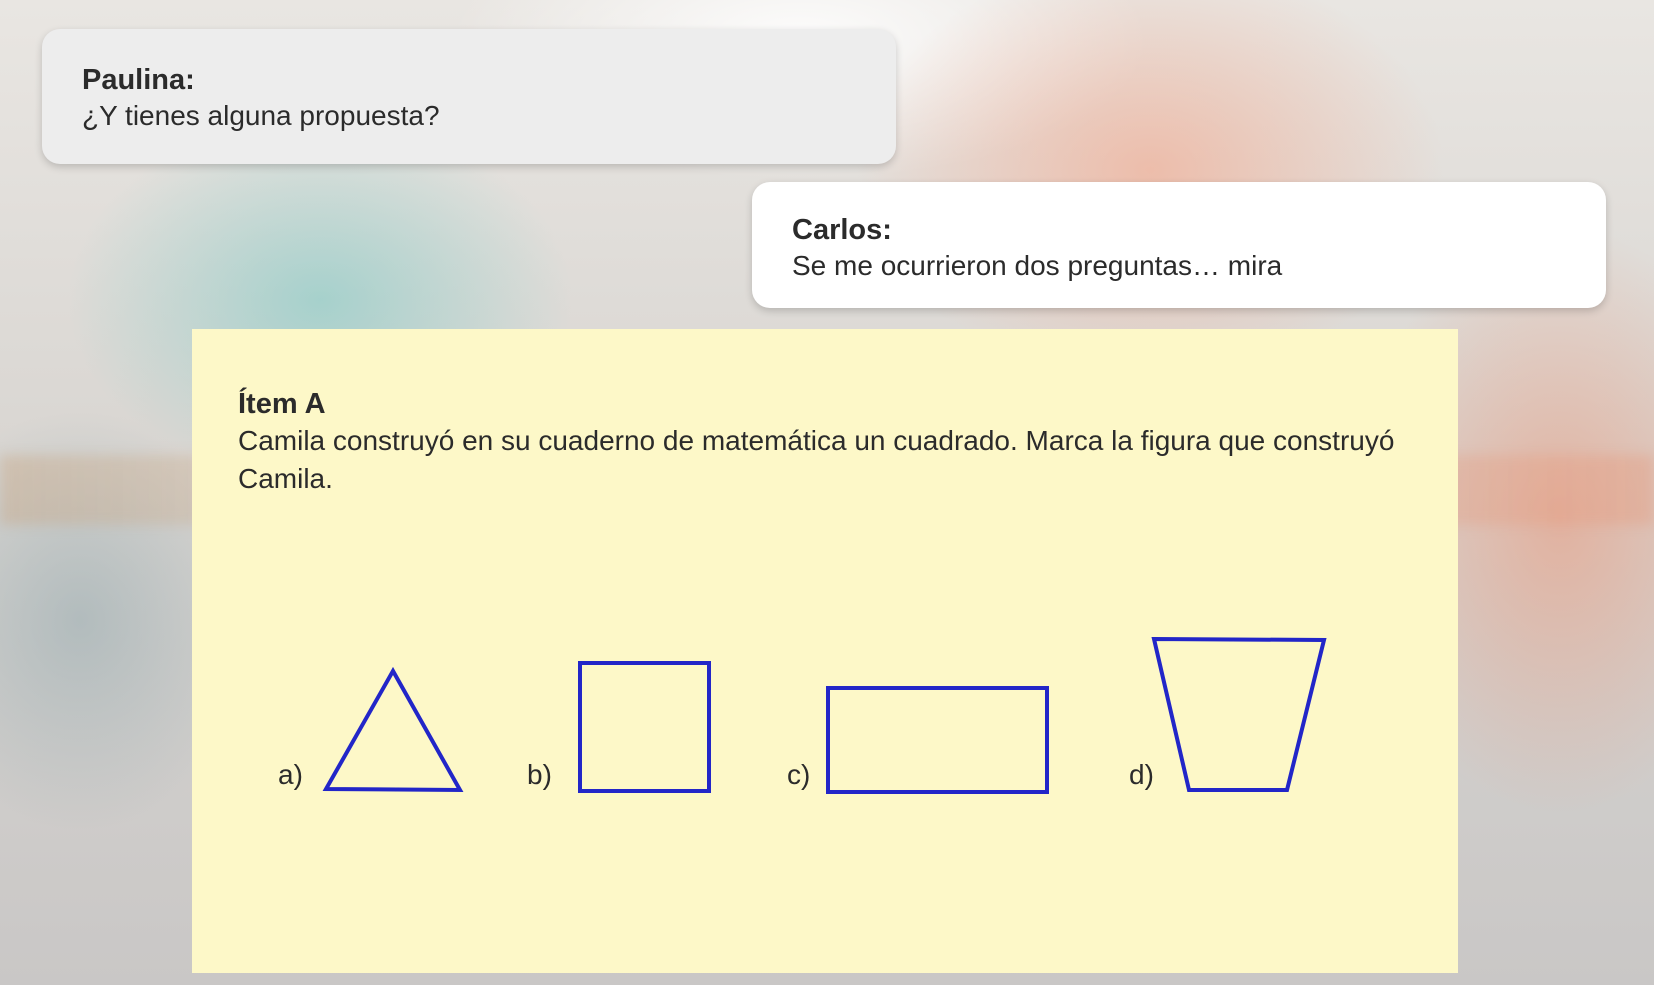 The image size is (1654, 985). I want to click on rectangle-icon, so click(938, 740).